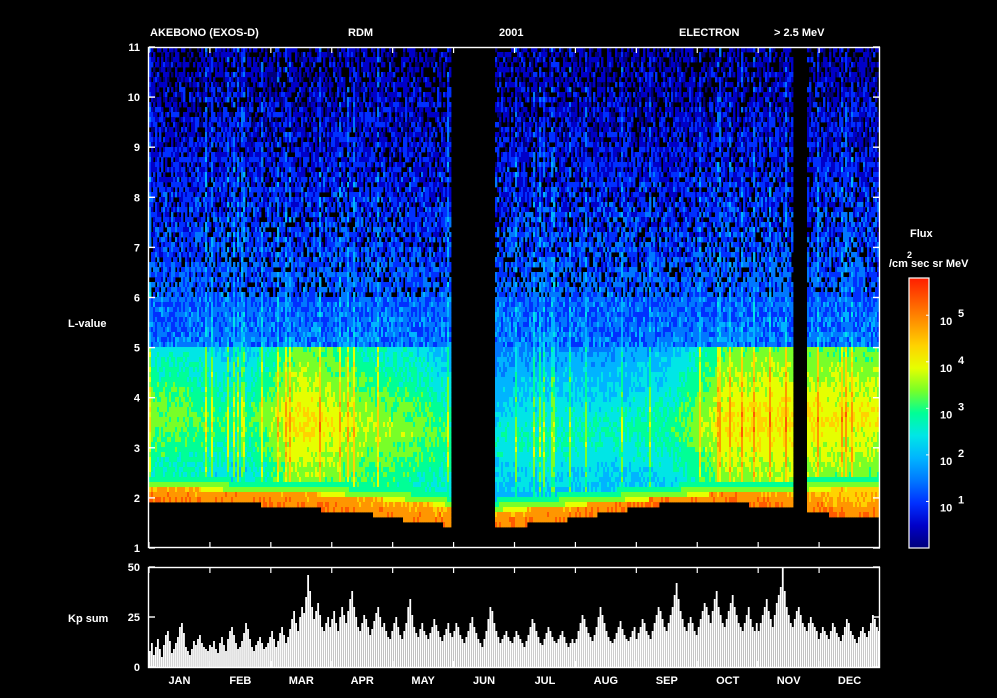  I want to click on l-tick-label: 7, so click(137, 248).